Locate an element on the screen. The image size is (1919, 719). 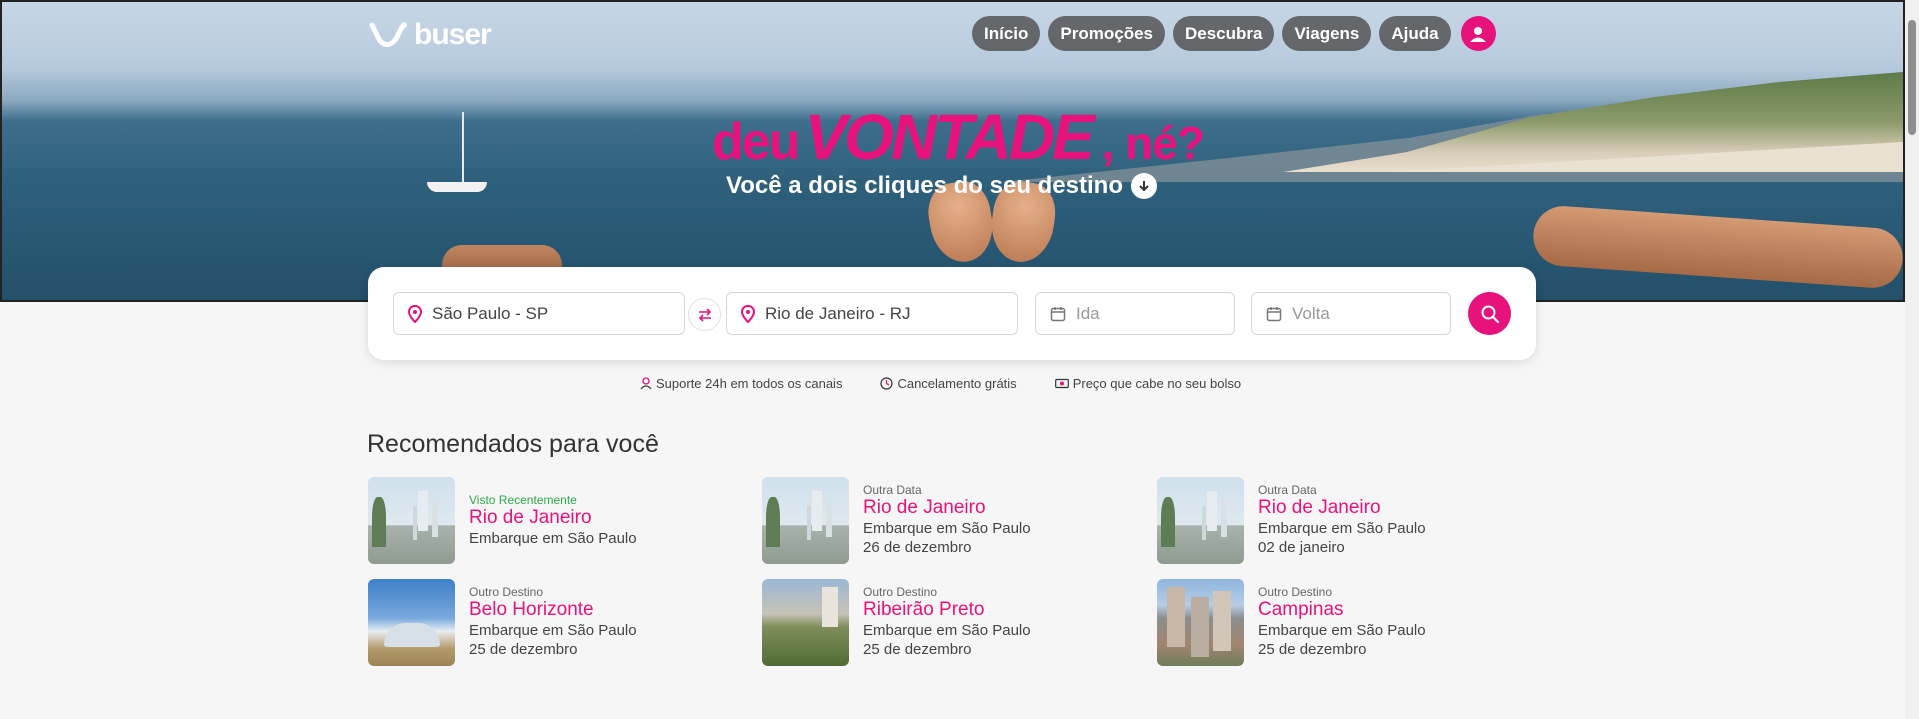
benefit-cancel: Cancelamento grátis is located at coordinates (948, 383).